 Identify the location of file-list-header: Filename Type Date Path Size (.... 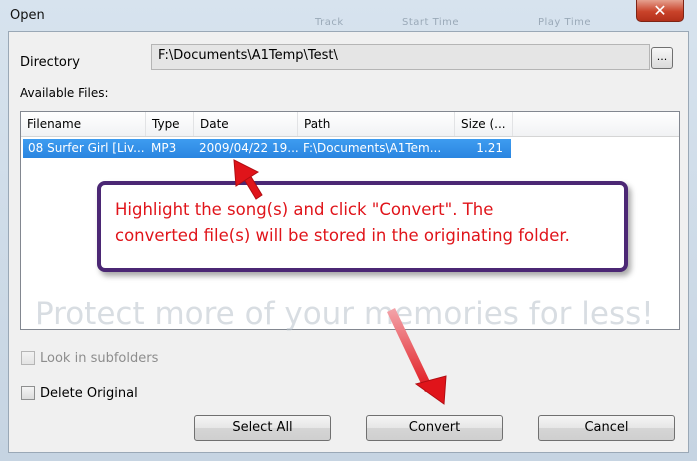
(350, 124).